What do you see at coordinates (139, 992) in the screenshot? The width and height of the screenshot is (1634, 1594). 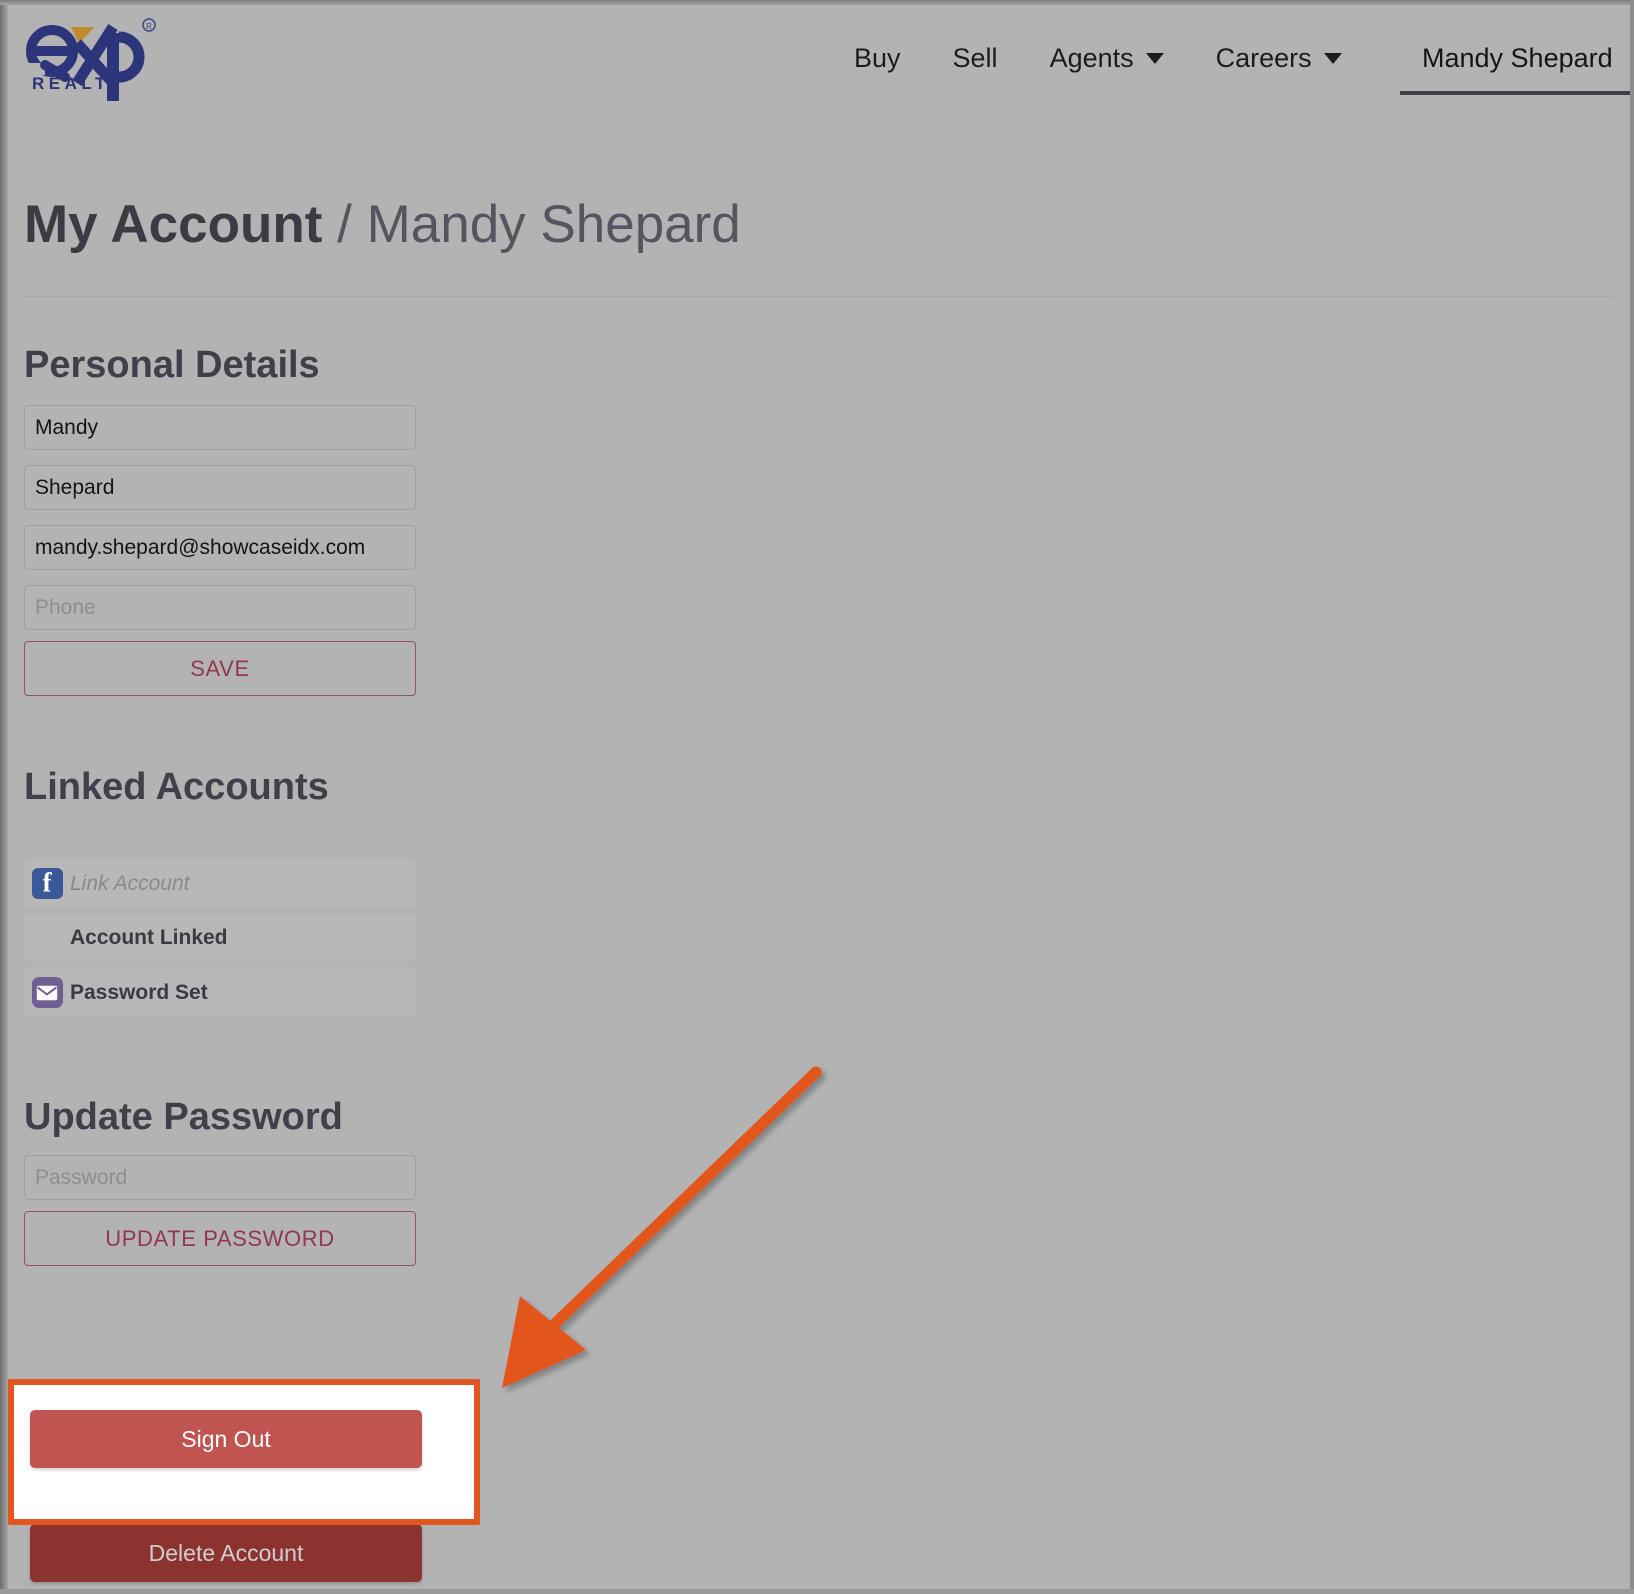 I see `linked-row-password-set-label: Password Set` at bounding box center [139, 992].